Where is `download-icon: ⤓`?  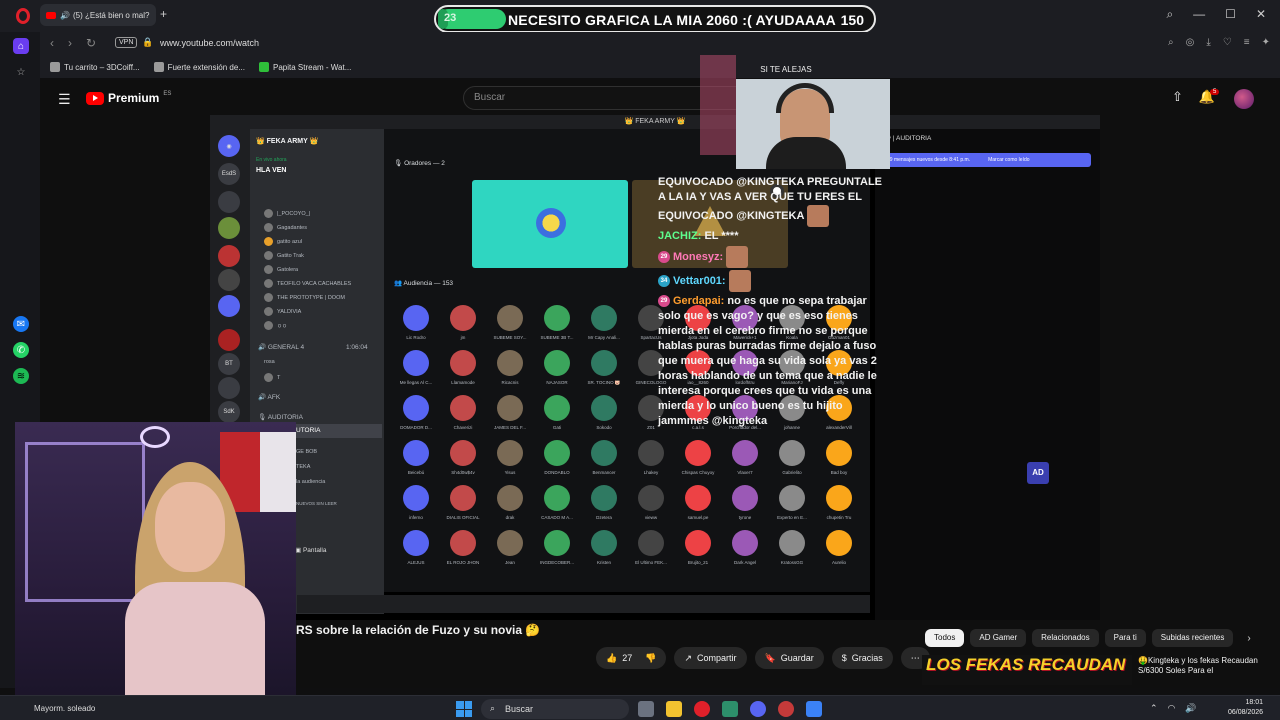 download-icon: ⤓ is located at coordinates (1208, 42).